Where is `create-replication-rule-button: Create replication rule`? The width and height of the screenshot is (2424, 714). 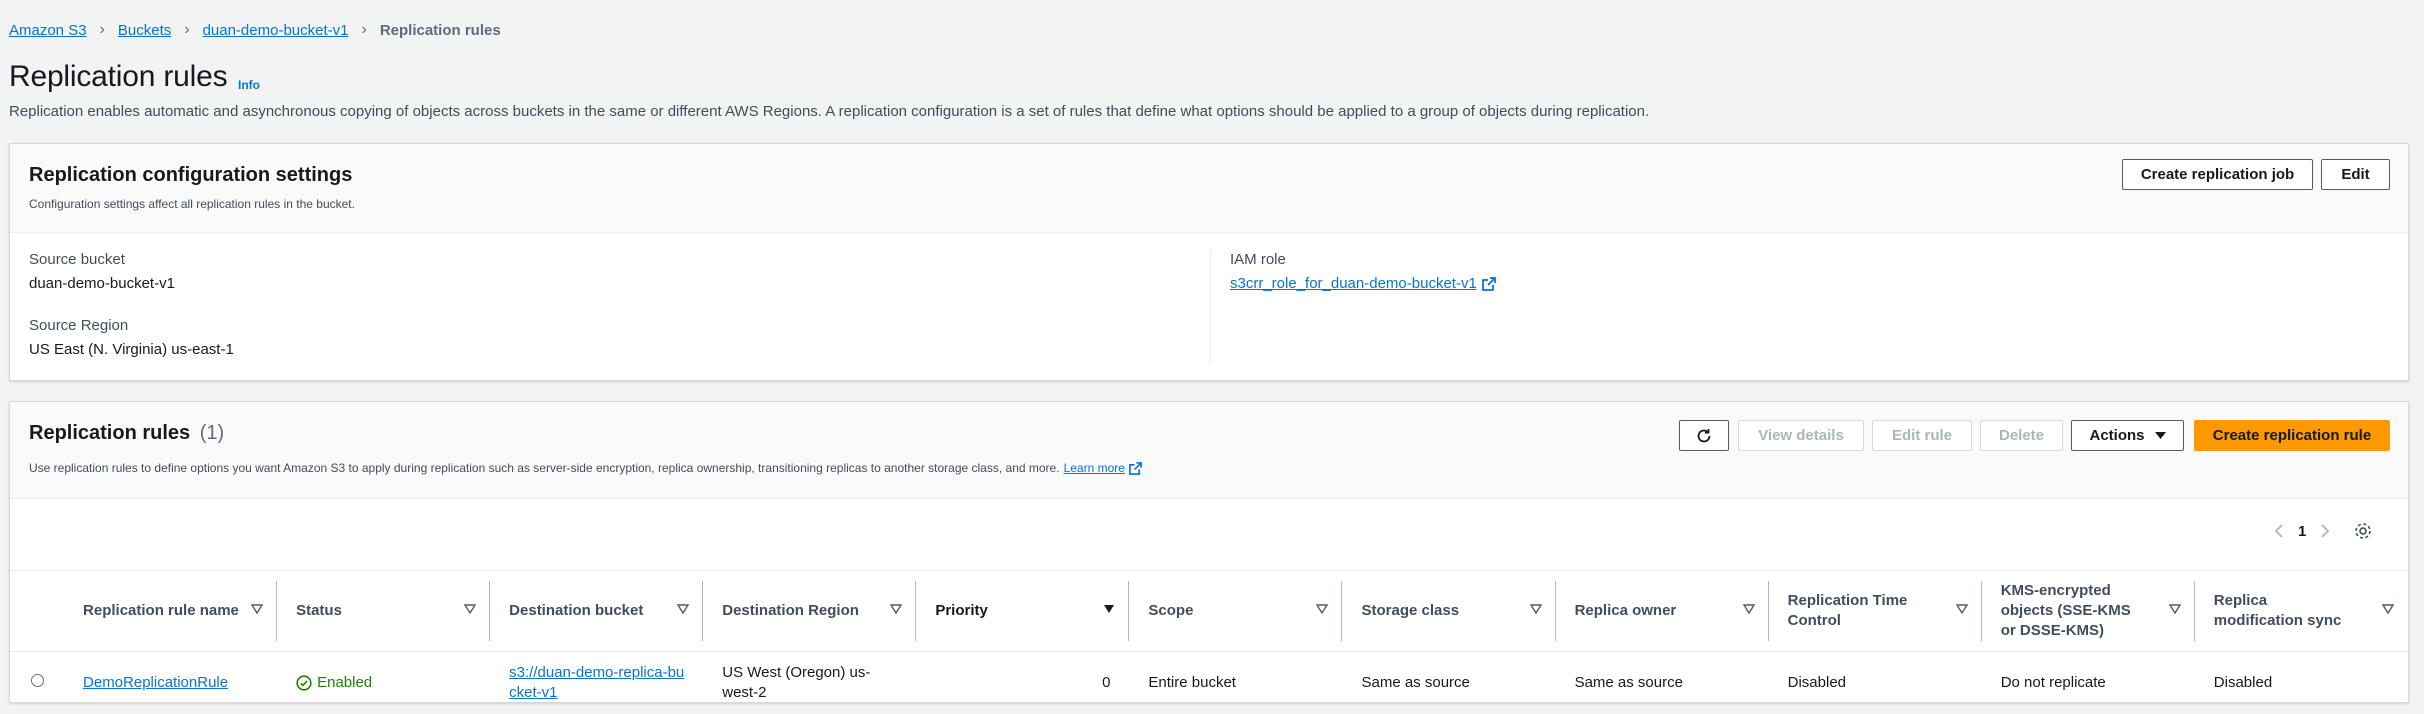 create-replication-rule-button: Create replication rule is located at coordinates (2292, 435).